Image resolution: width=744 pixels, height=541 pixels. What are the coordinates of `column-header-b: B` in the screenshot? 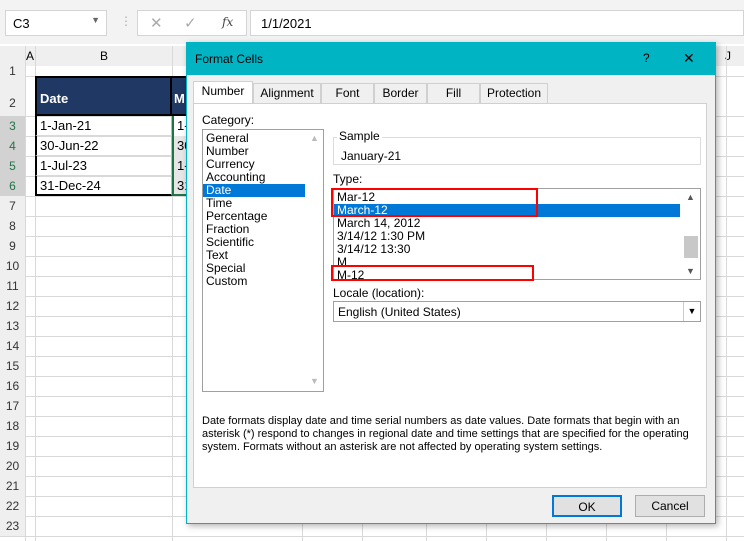 It's located at (104, 56).